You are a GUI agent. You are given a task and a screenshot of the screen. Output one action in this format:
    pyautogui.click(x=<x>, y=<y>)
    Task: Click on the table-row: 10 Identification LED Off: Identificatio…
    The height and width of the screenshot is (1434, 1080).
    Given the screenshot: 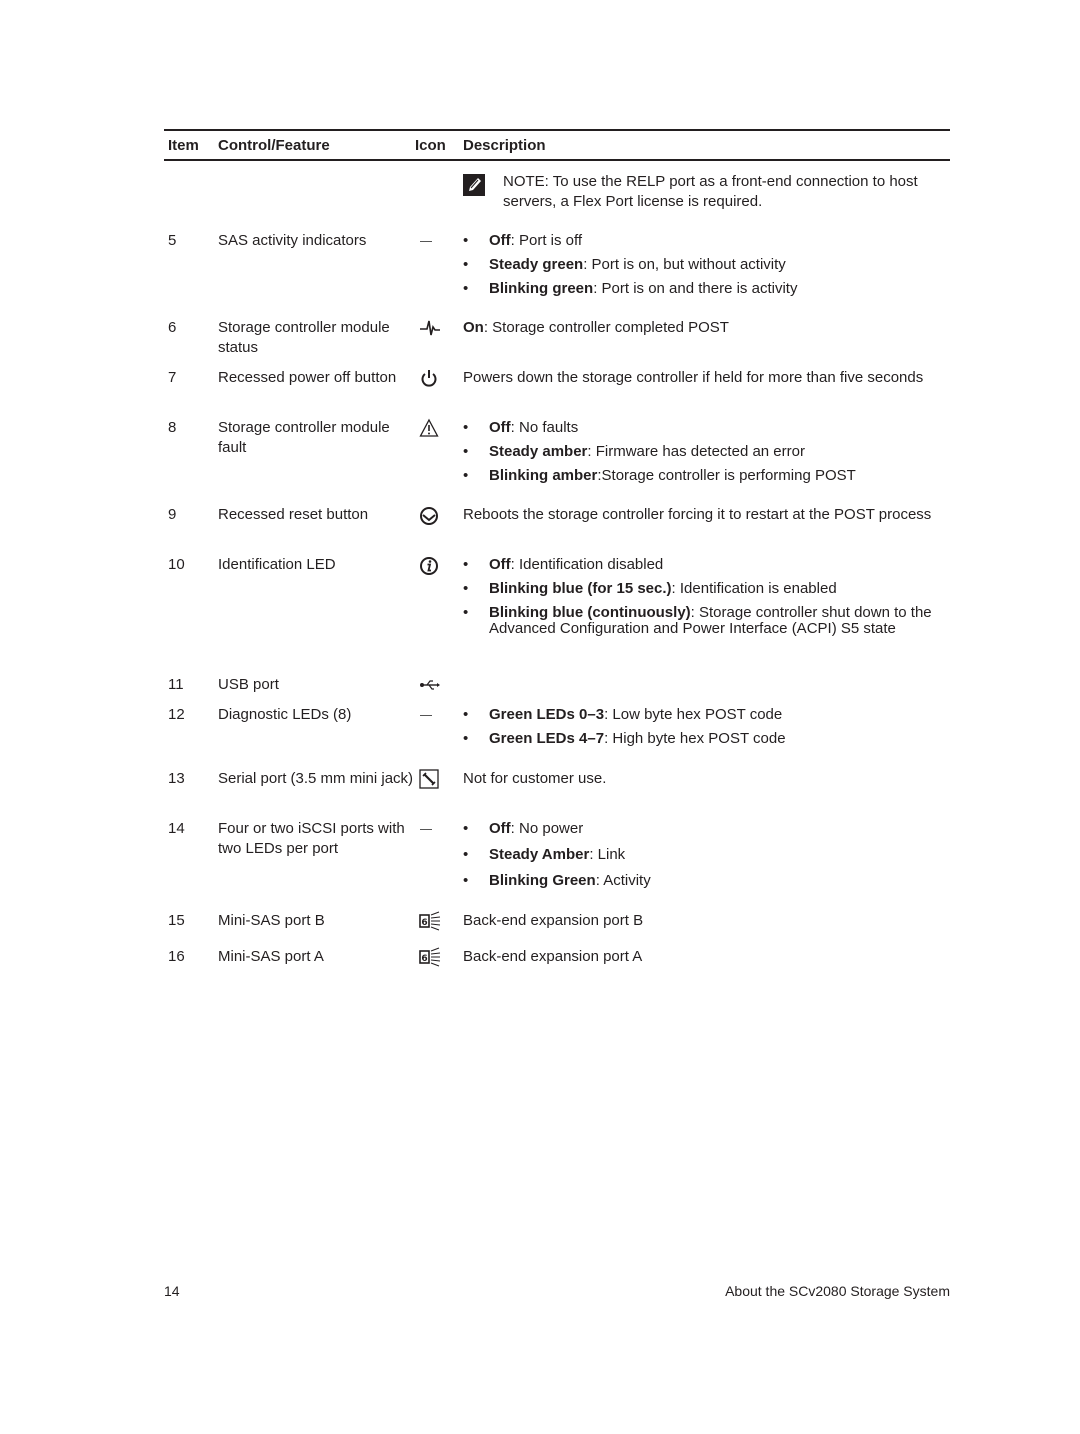 What is the action you would take?
    pyautogui.click(x=557, y=615)
    